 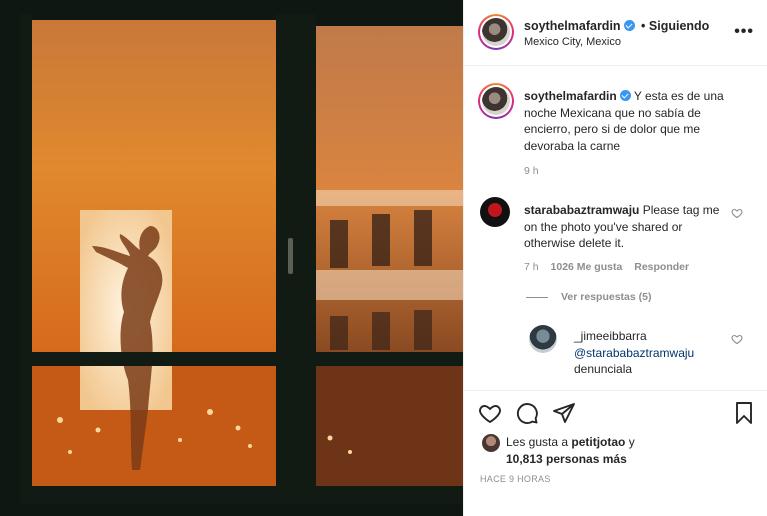 What do you see at coordinates (537, 297) in the screenshot?
I see `replies-divider` at bounding box center [537, 297].